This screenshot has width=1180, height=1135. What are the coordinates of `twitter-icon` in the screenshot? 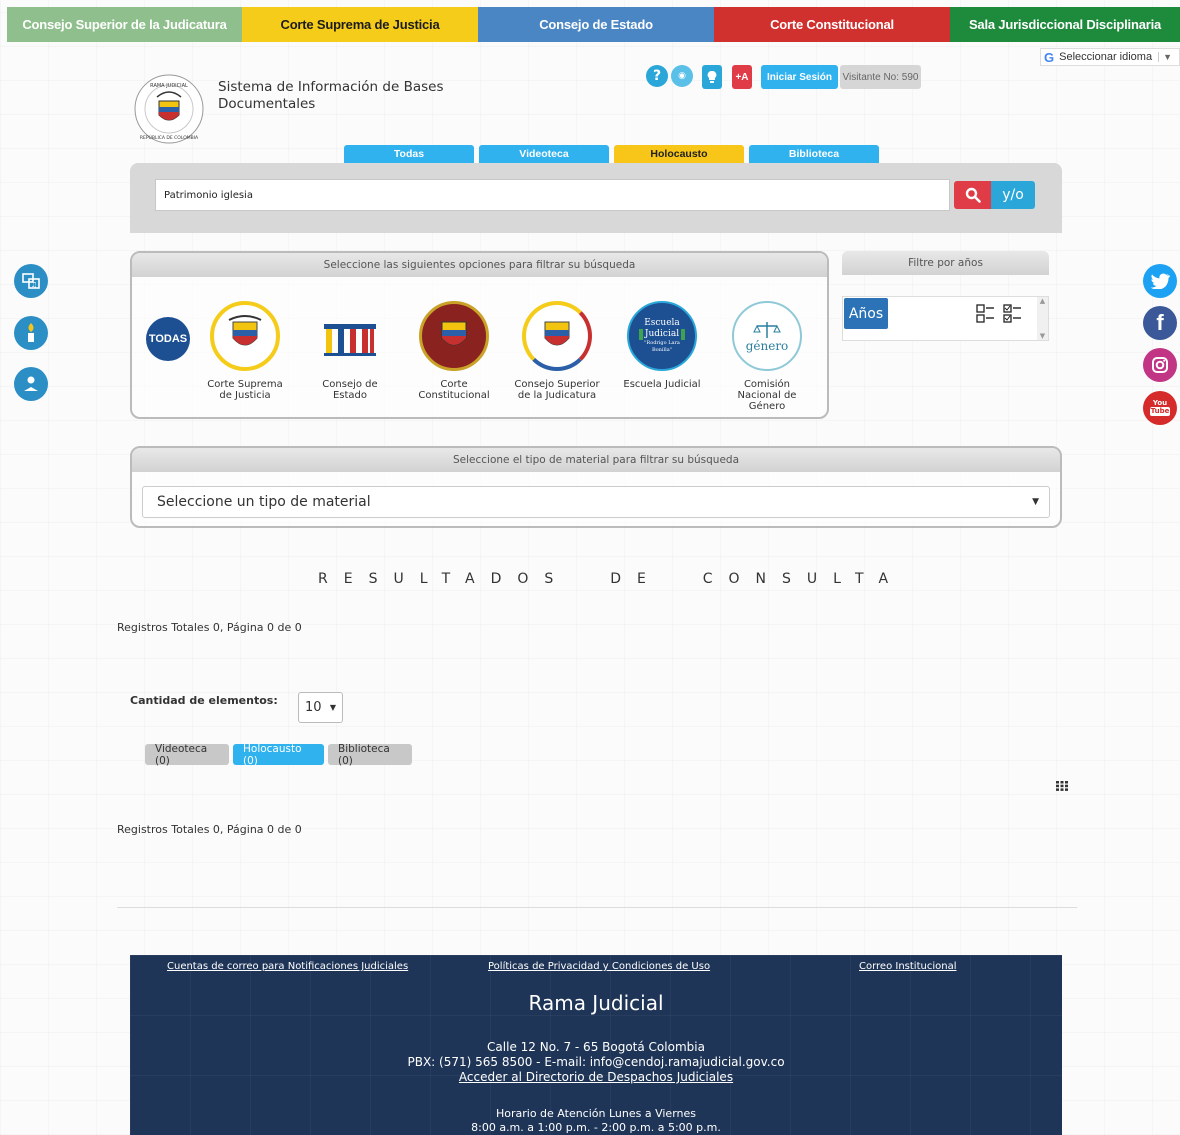 It's located at (1160, 281).